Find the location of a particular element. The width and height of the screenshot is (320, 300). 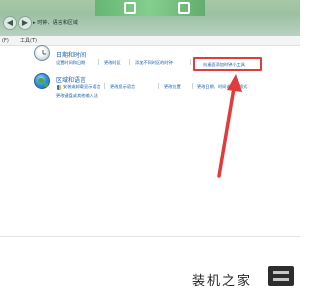

watermark-text: 装机之家 is located at coordinates (222, 281).